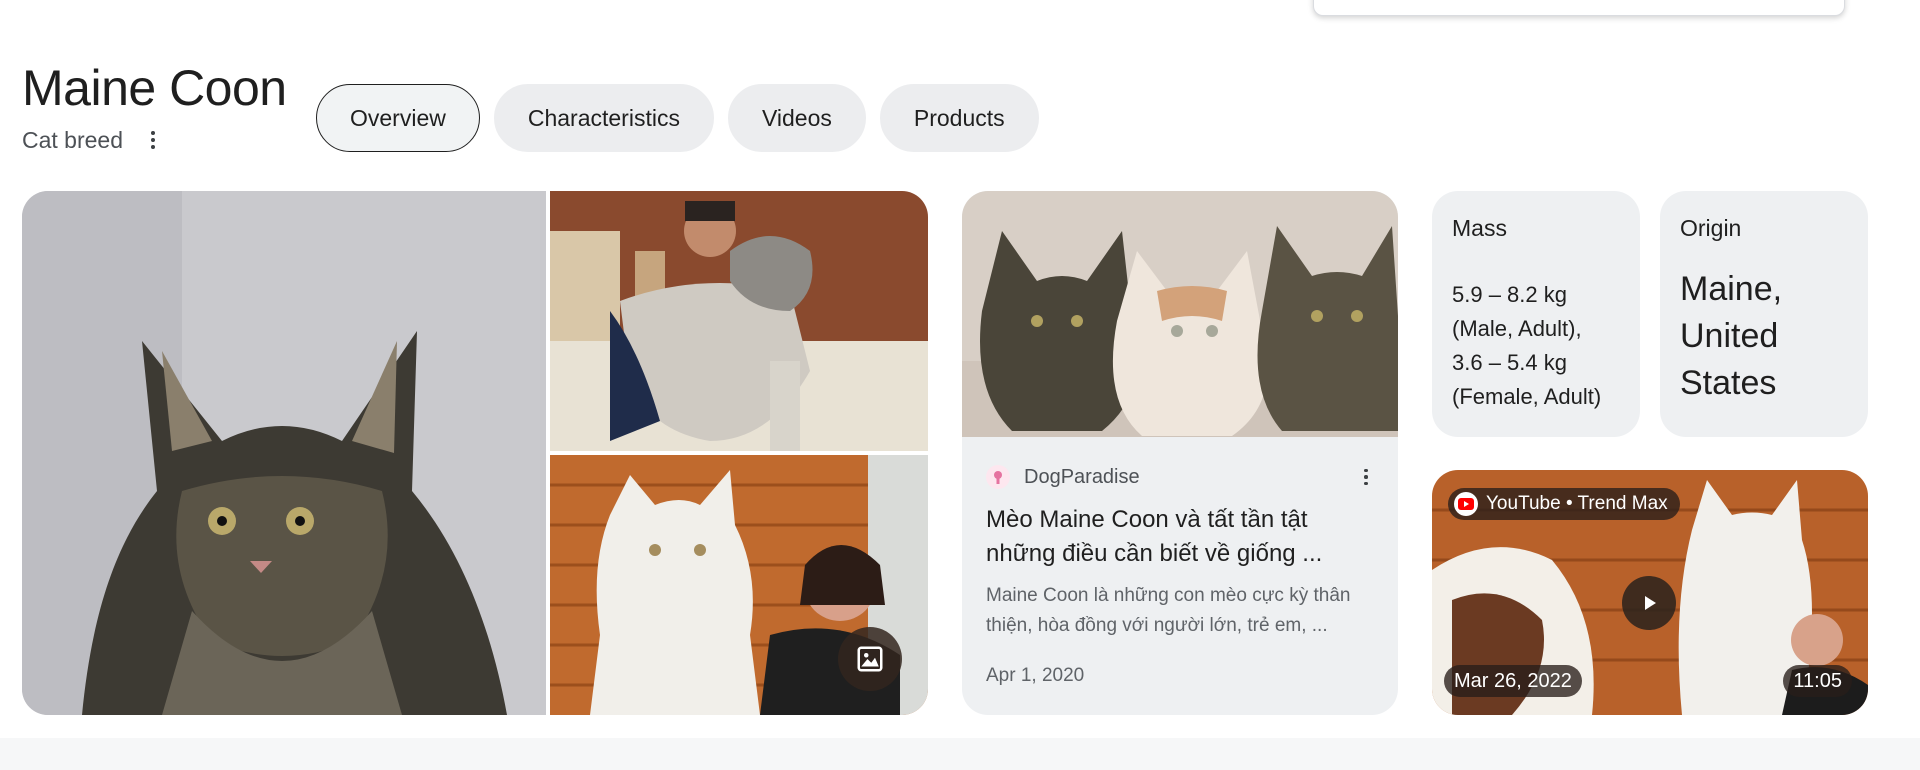 This screenshot has width=1920, height=770. I want to click on entity-title: Maine Coon, so click(154, 88).